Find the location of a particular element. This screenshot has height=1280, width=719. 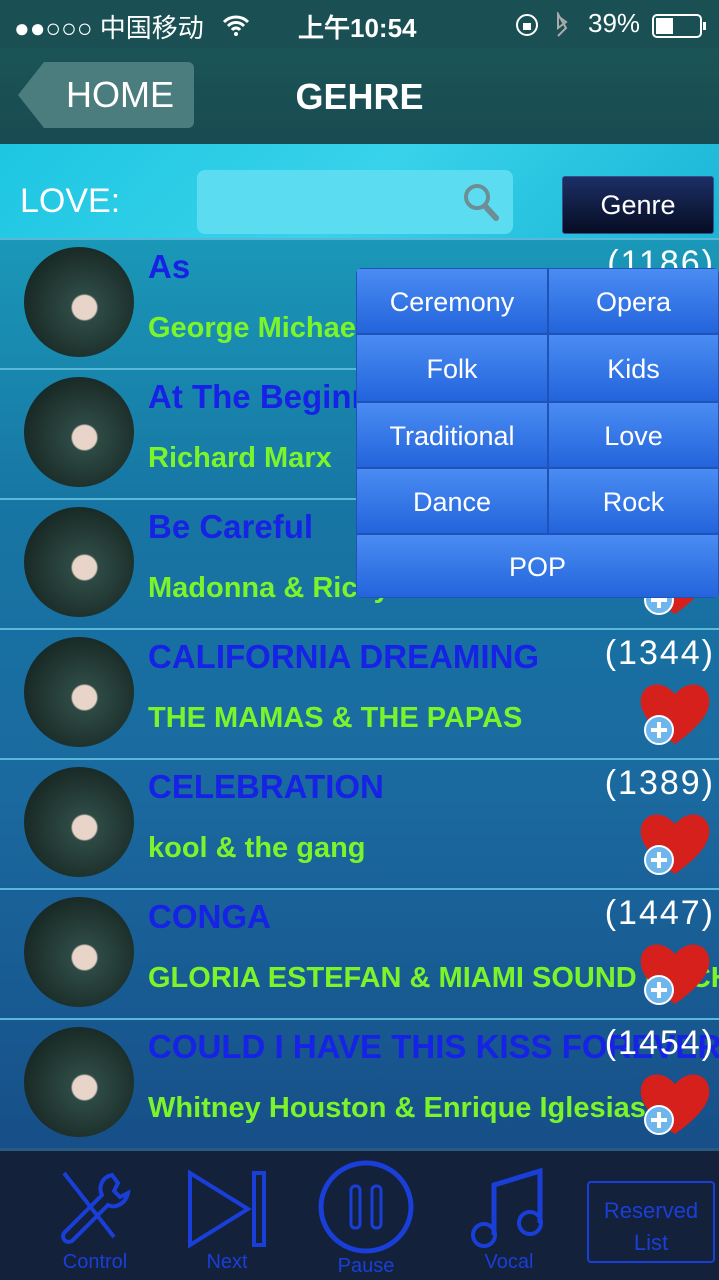

pause-icon is located at coordinates (366, 1207).